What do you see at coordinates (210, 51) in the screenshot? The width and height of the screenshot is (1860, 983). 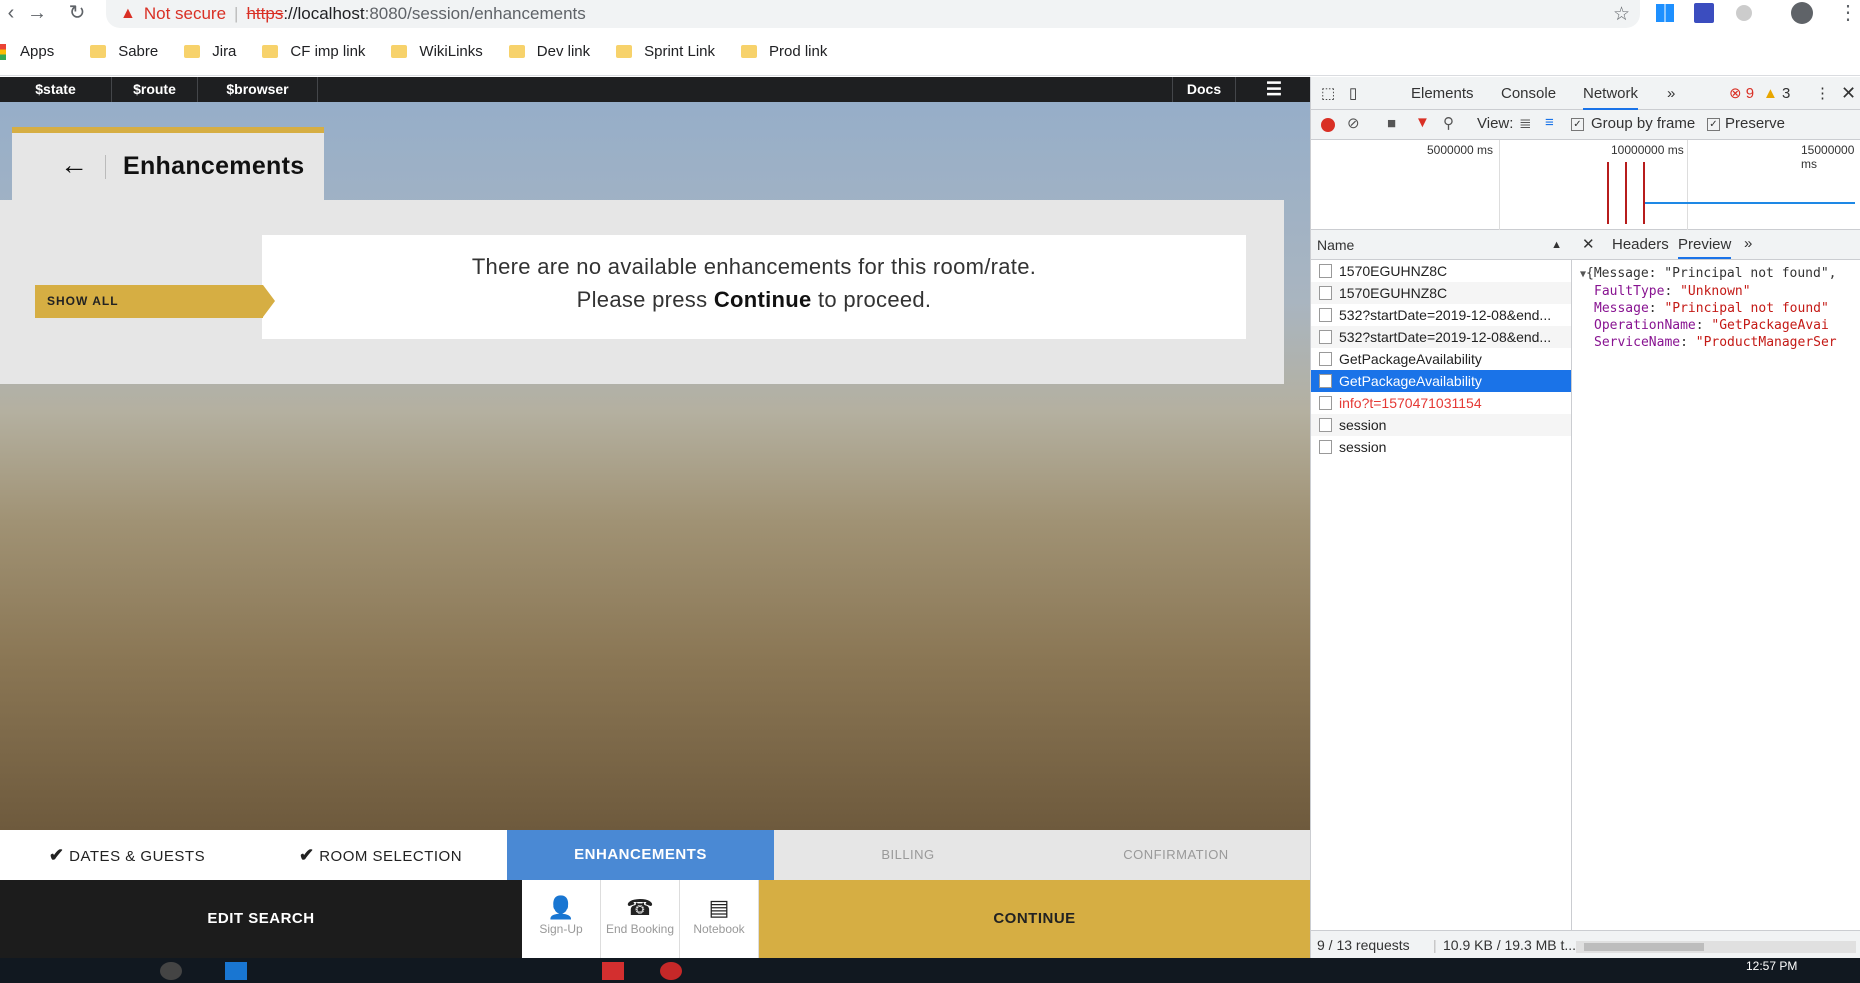 I see `bookmark-jira: Jira` at bounding box center [210, 51].